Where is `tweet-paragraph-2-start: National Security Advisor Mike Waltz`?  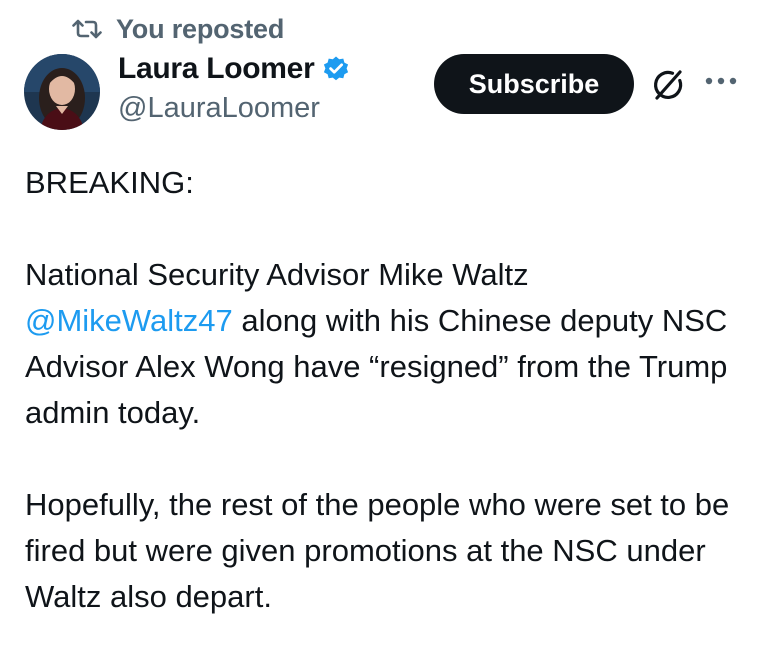
tweet-paragraph-2-start: National Security Advisor Mike Waltz is located at coordinates (277, 274).